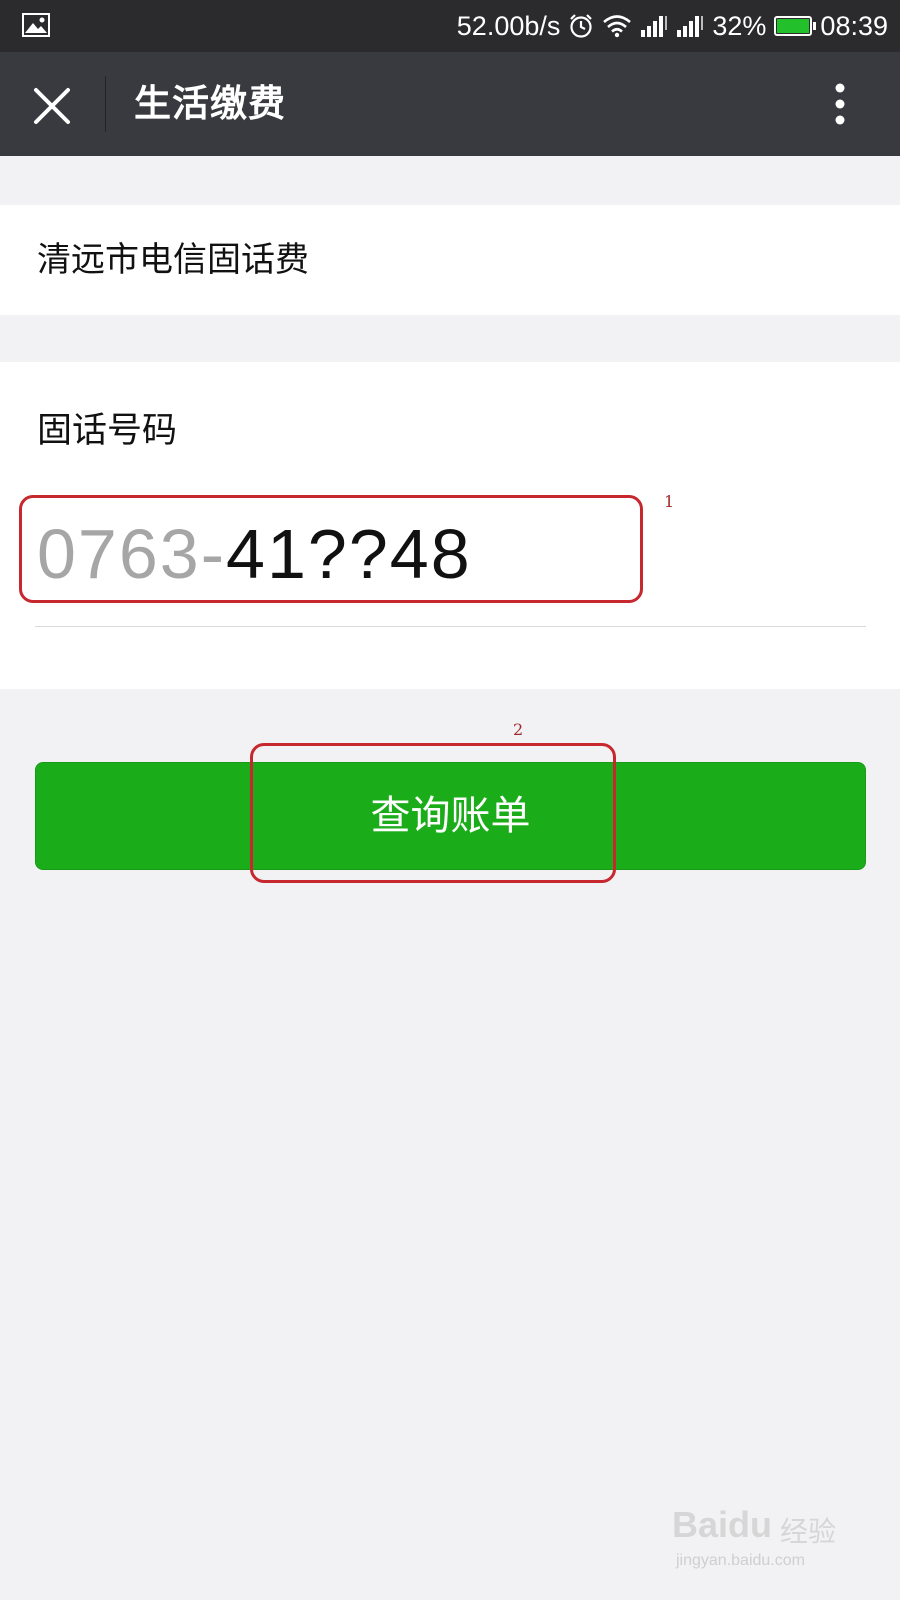 This screenshot has width=900, height=1600. Describe the element at coordinates (854, 25) in the screenshot. I see `status-time: 08:39` at that location.